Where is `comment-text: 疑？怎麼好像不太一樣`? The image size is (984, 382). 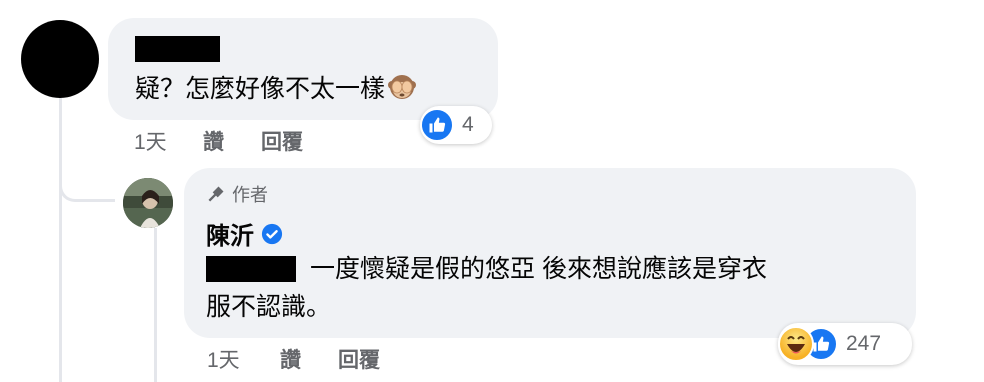 comment-text: 疑？怎麼好像不太一樣 is located at coordinates (276, 89).